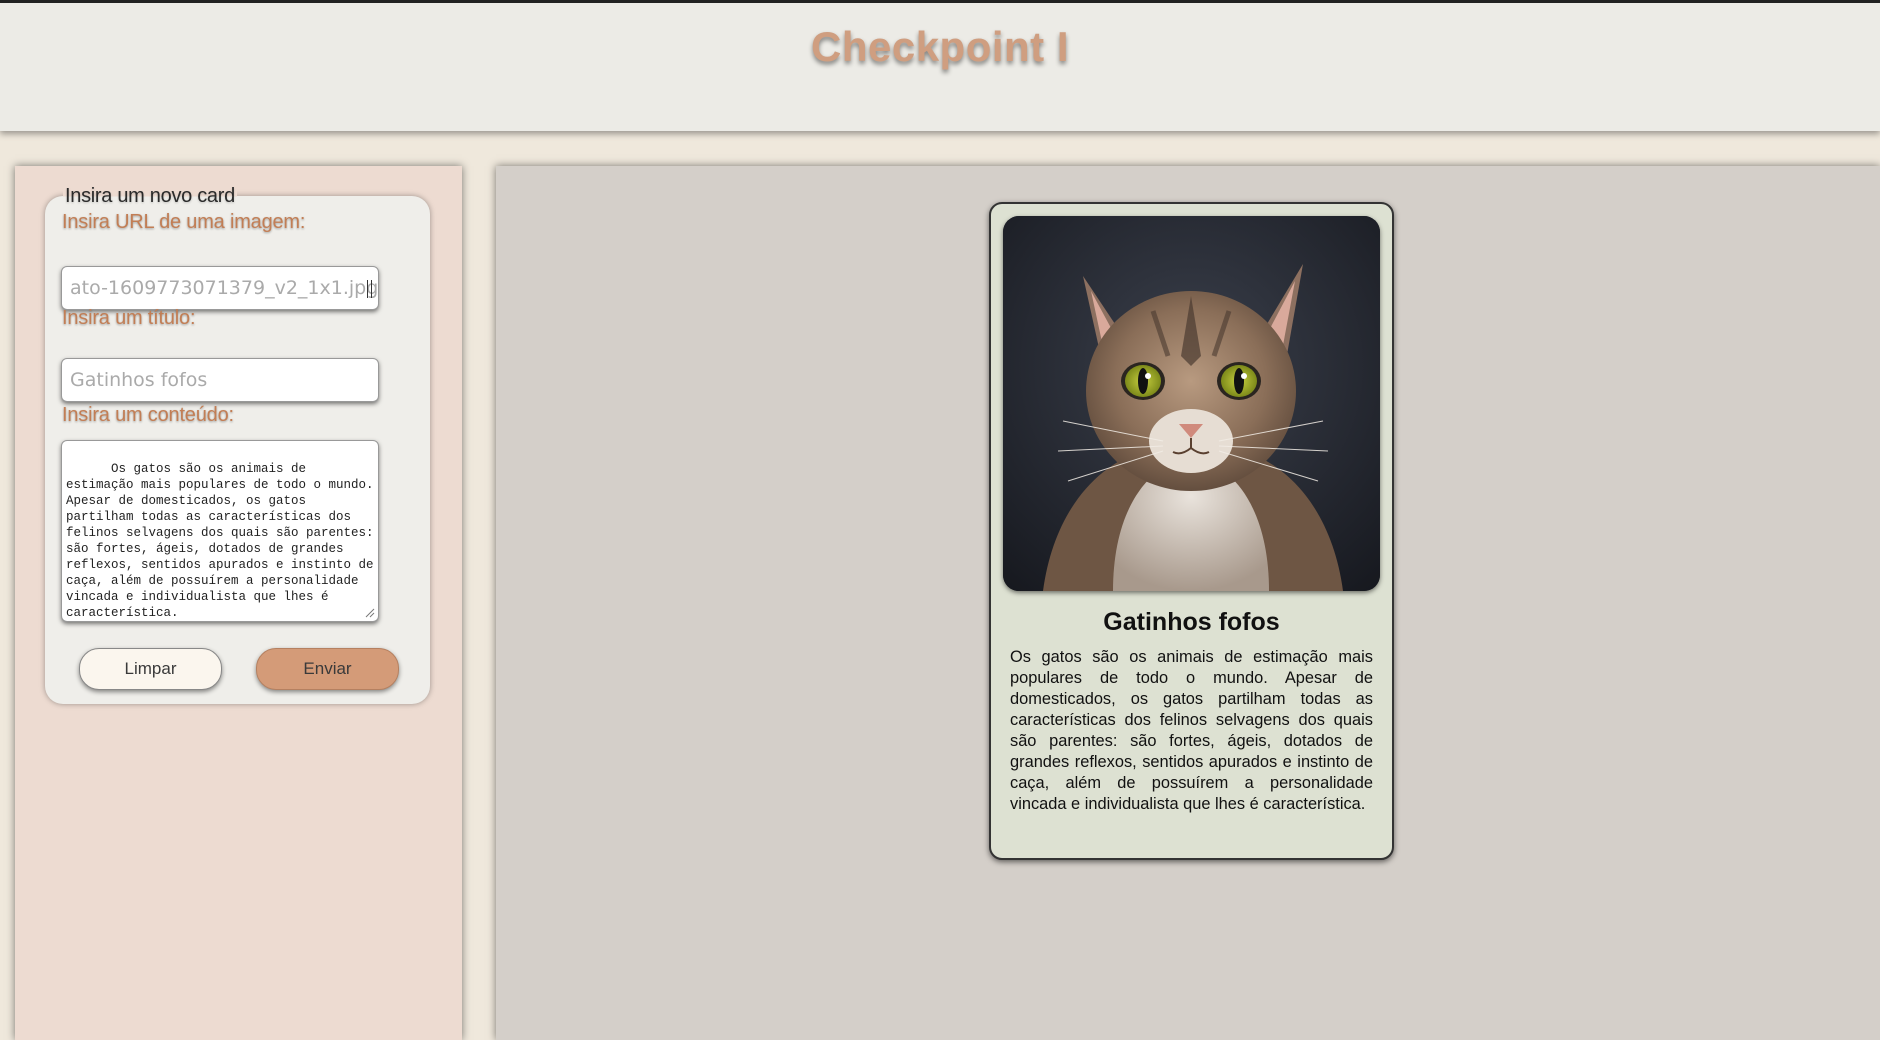  Describe the element at coordinates (148, 415) in the screenshot. I see `content-label: Insira um conteúdo:` at that location.